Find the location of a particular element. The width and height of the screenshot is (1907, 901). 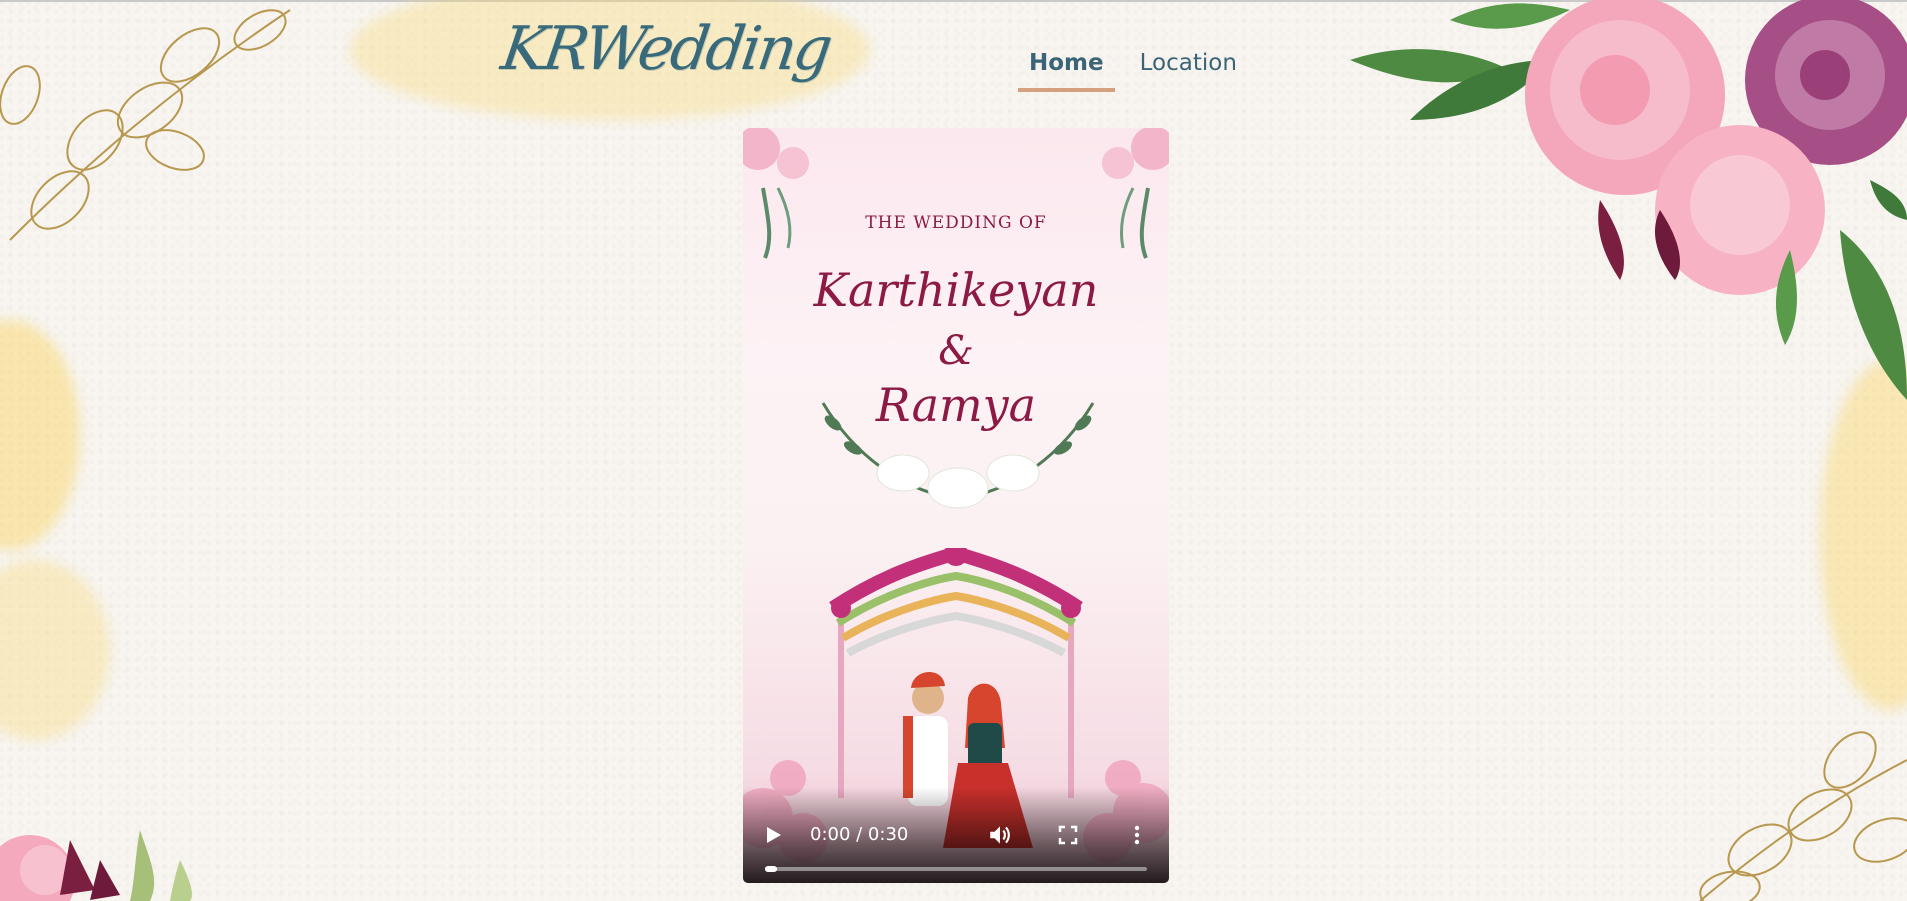

video-controls-bar: 0:00 / 0:30 is located at coordinates (956, 835).